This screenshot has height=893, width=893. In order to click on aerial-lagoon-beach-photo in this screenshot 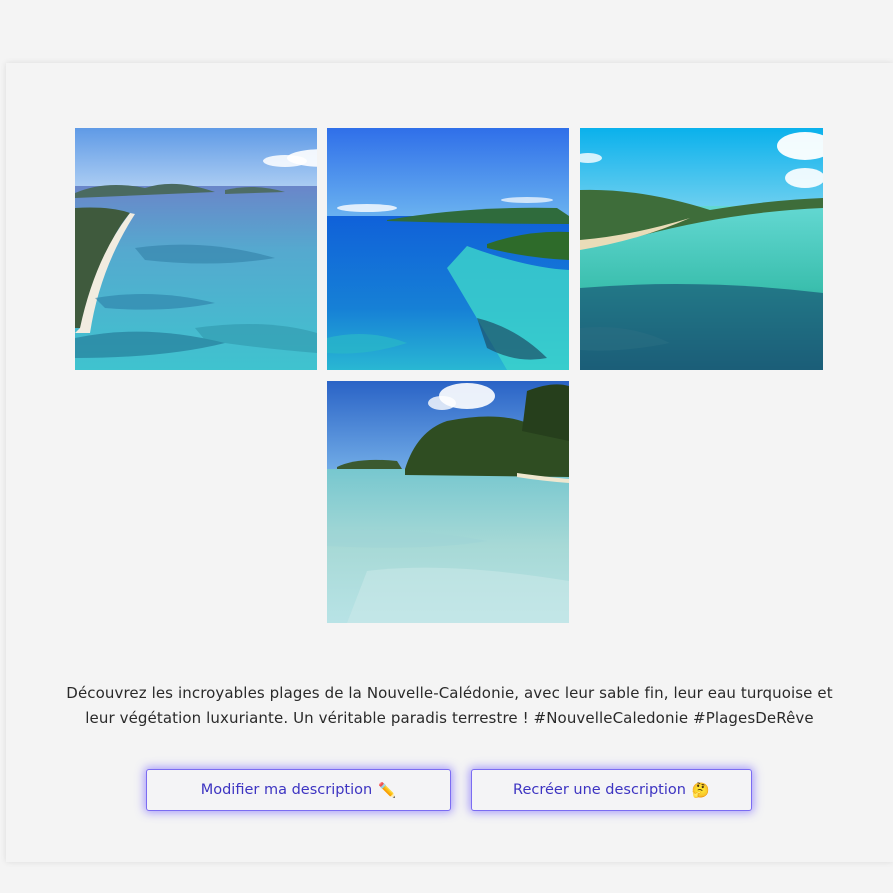, I will do `click(196, 249)`.